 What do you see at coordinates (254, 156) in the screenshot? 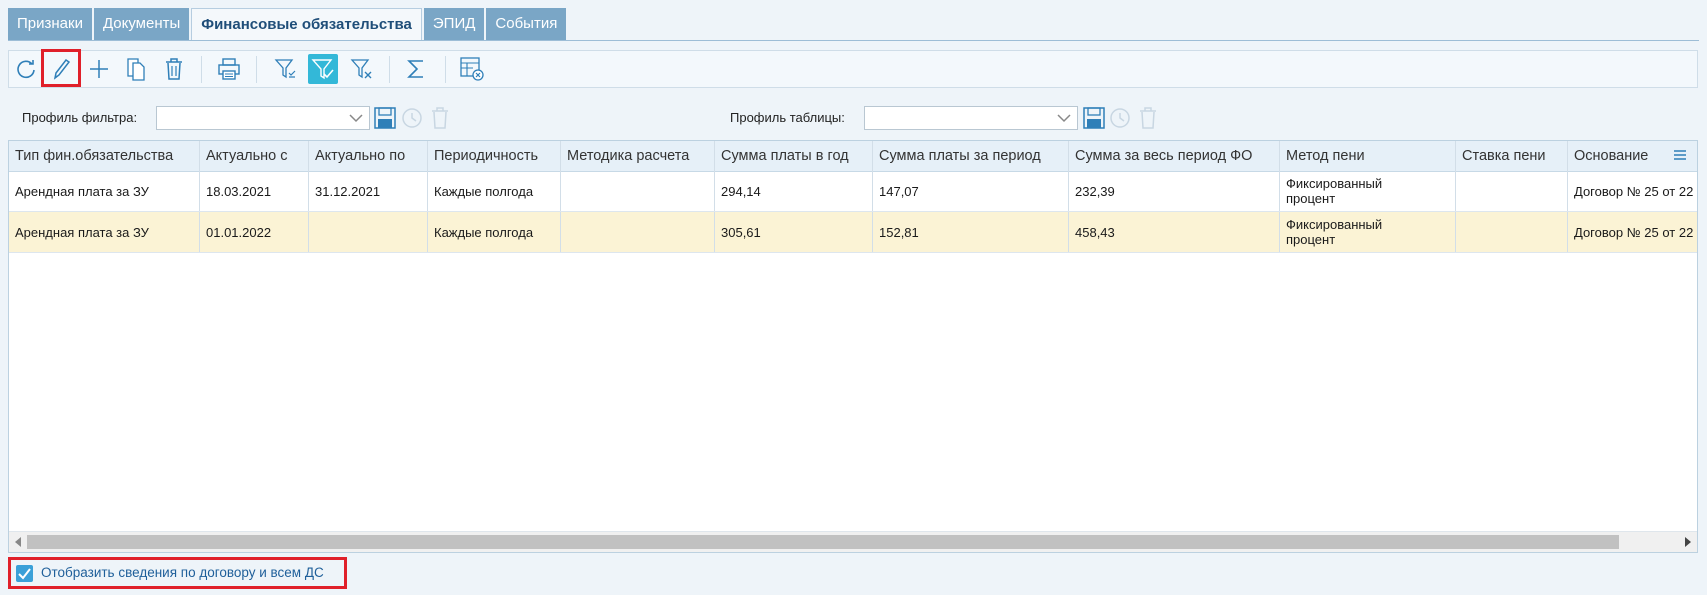
I see `column-header: Актуально с` at bounding box center [254, 156].